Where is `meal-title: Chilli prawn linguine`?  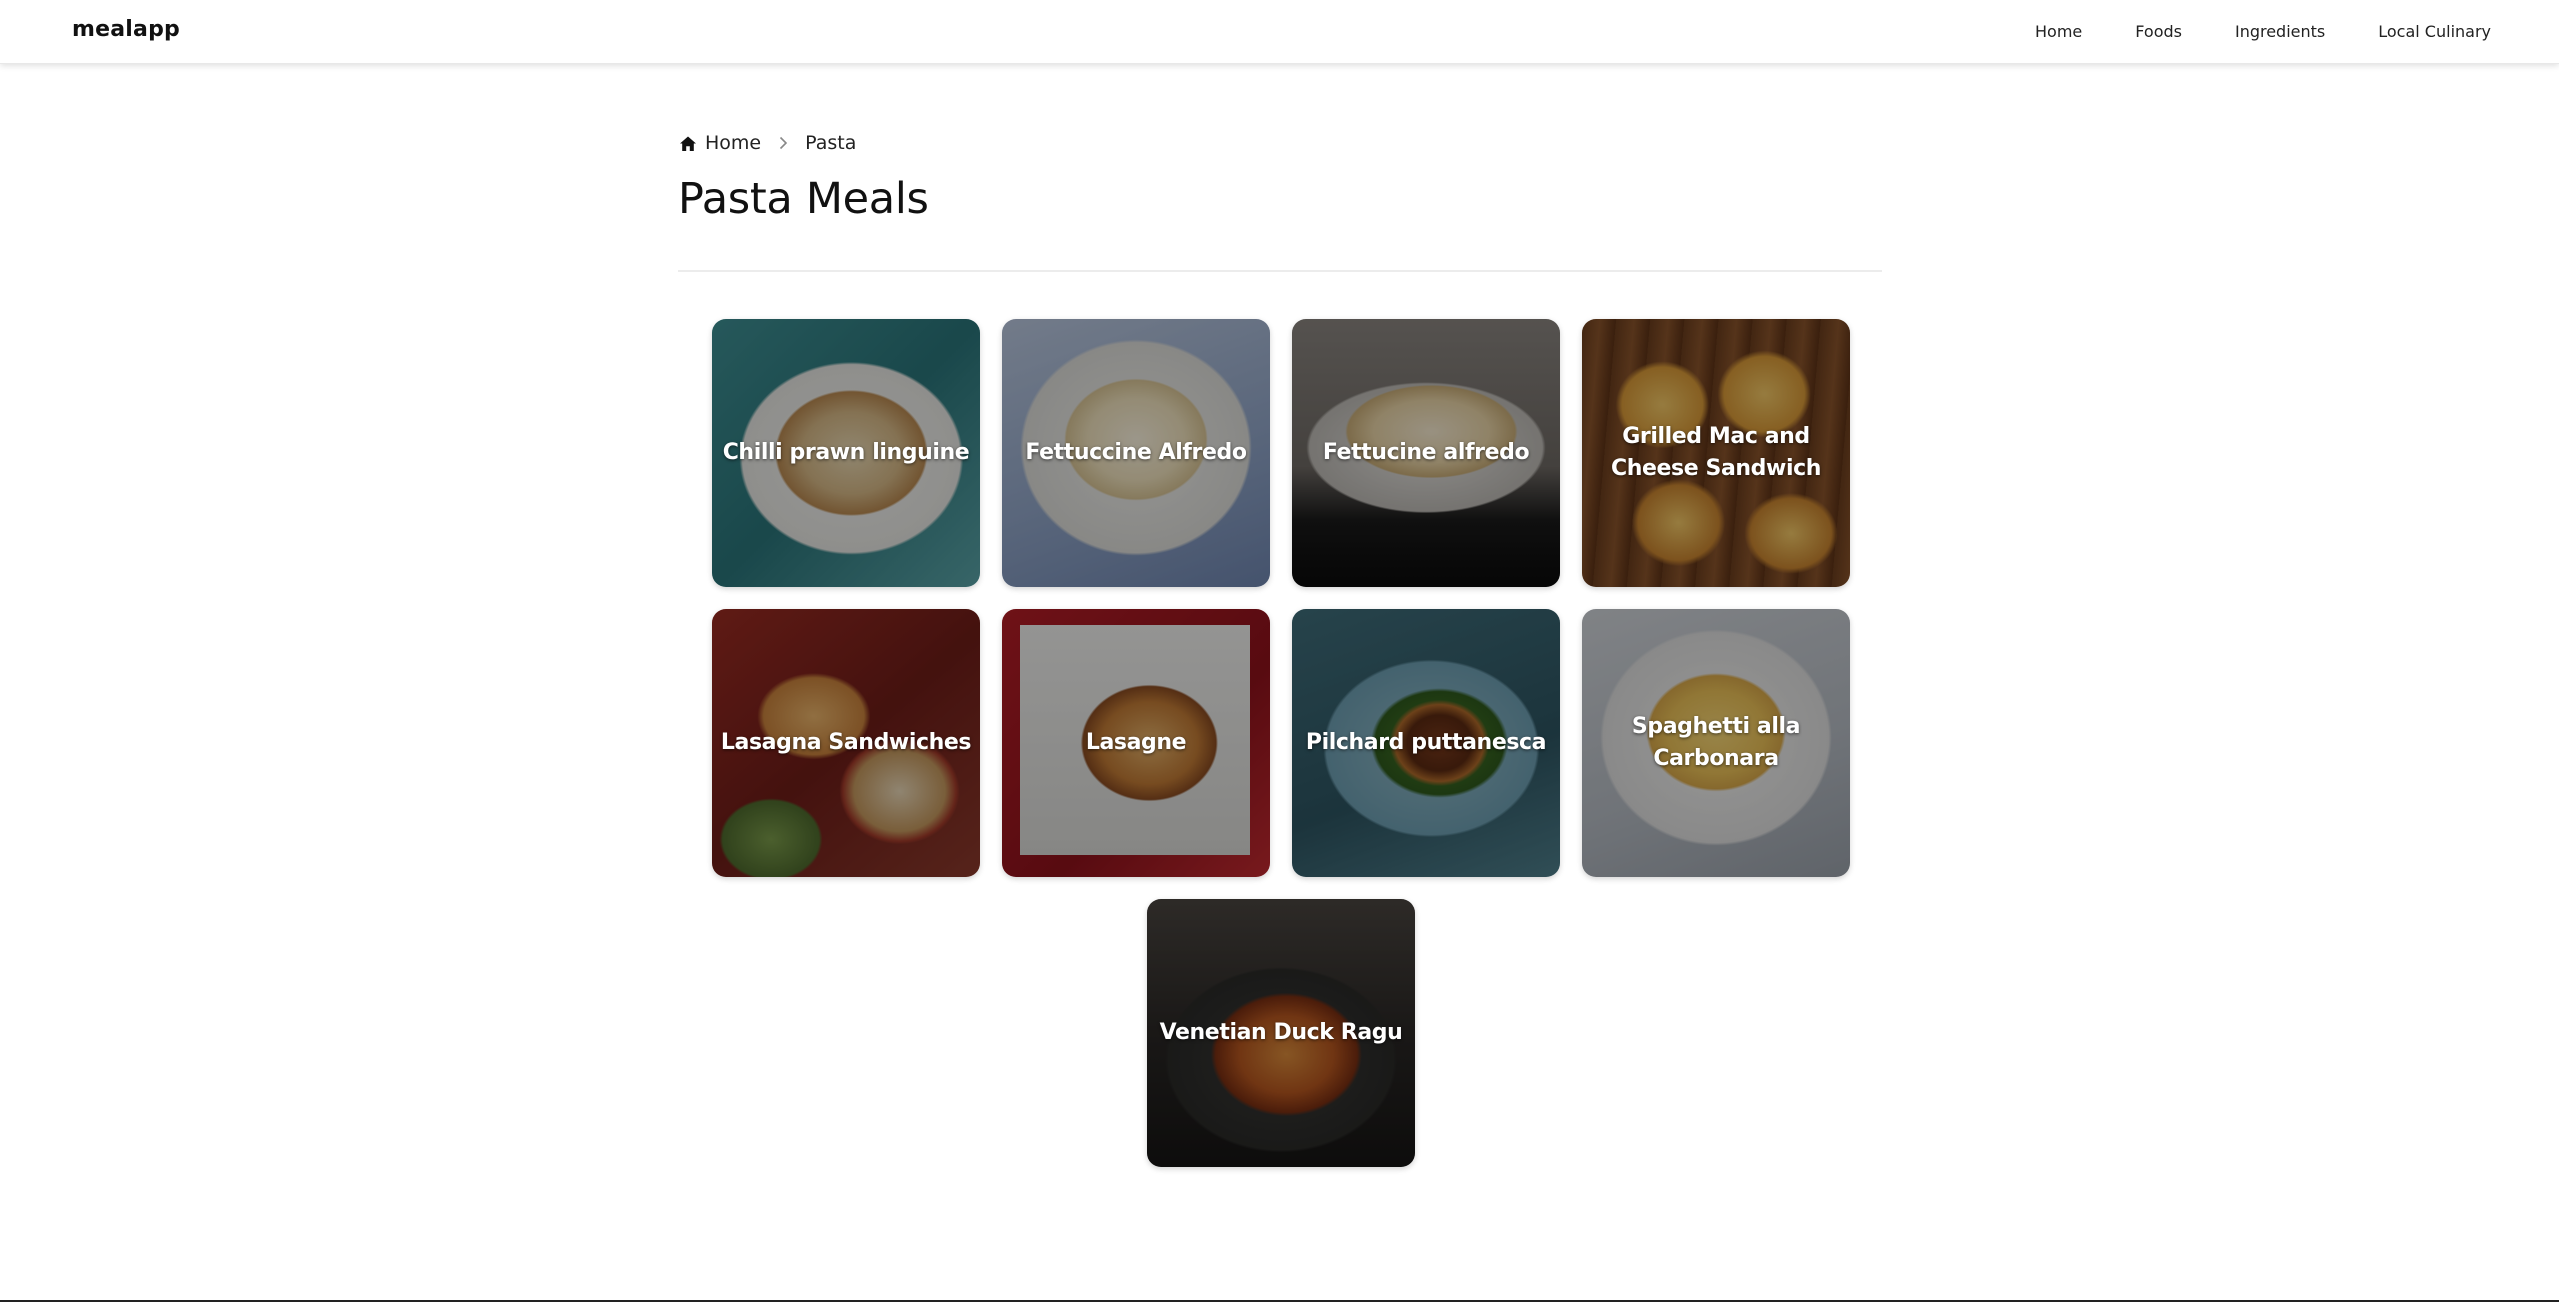 meal-title: Chilli prawn linguine is located at coordinates (846, 452).